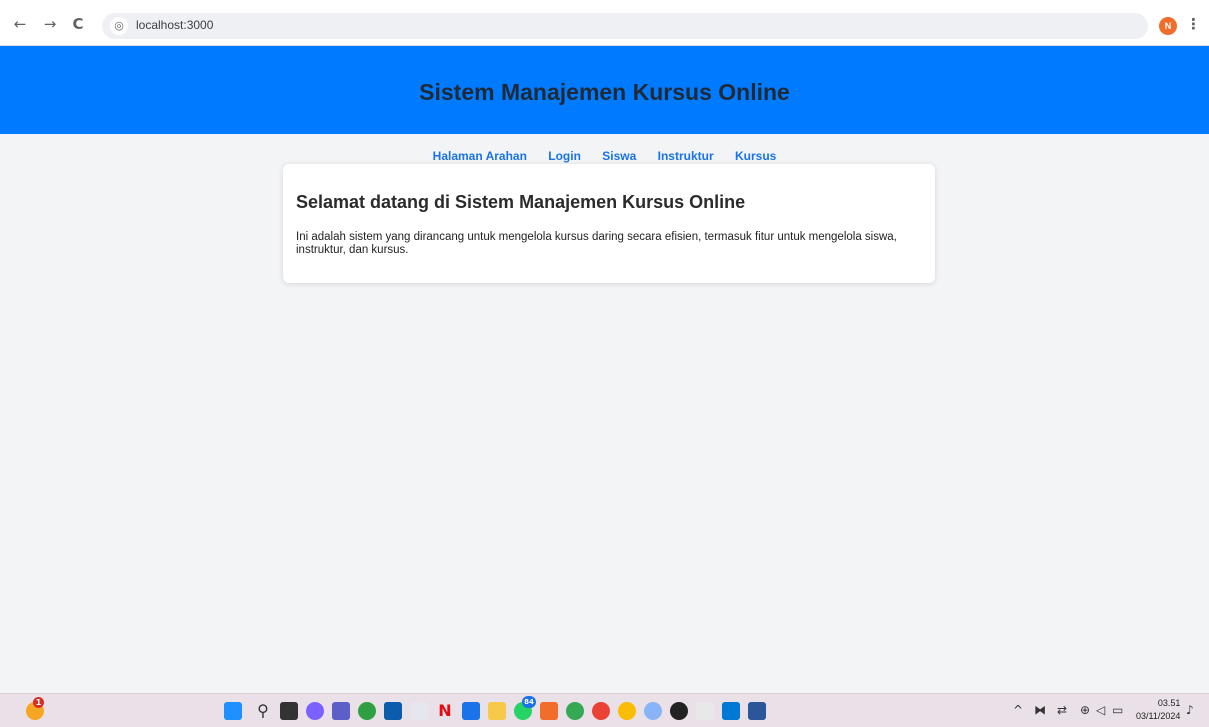 The width and height of the screenshot is (1209, 727). What do you see at coordinates (263, 711) in the screenshot?
I see `search-icon: ⚲` at bounding box center [263, 711].